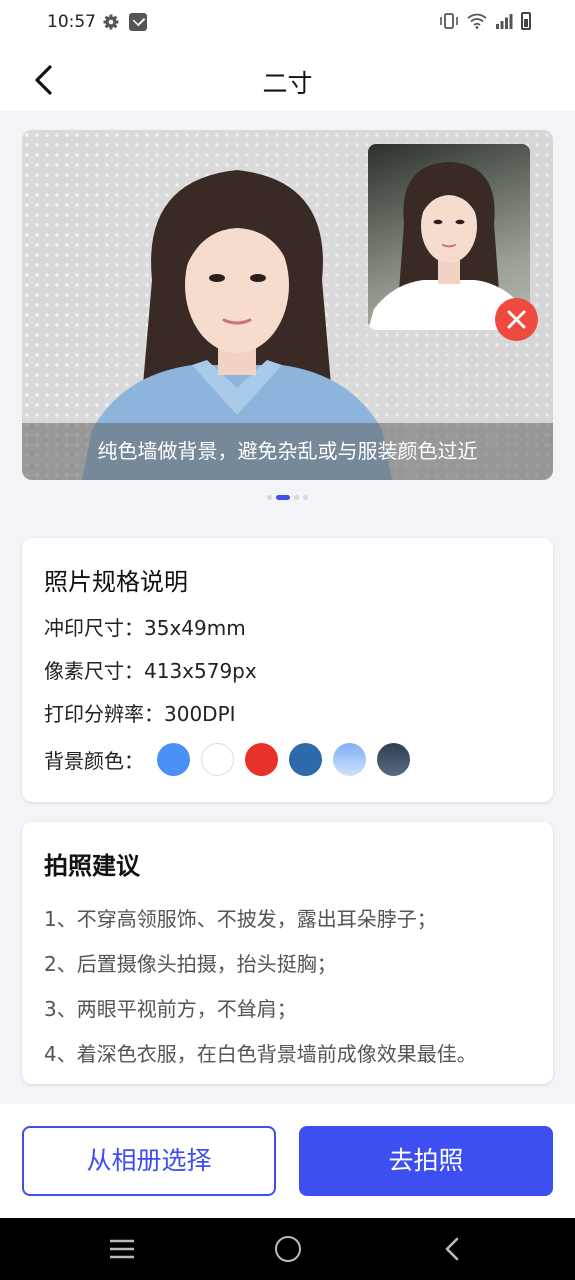 The width and height of the screenshot is (575, 1280). What do you see at coordinates (305, 759) in the screenshot?
I see `color-swatch-dark-blue` at bounding box center [305, 759].